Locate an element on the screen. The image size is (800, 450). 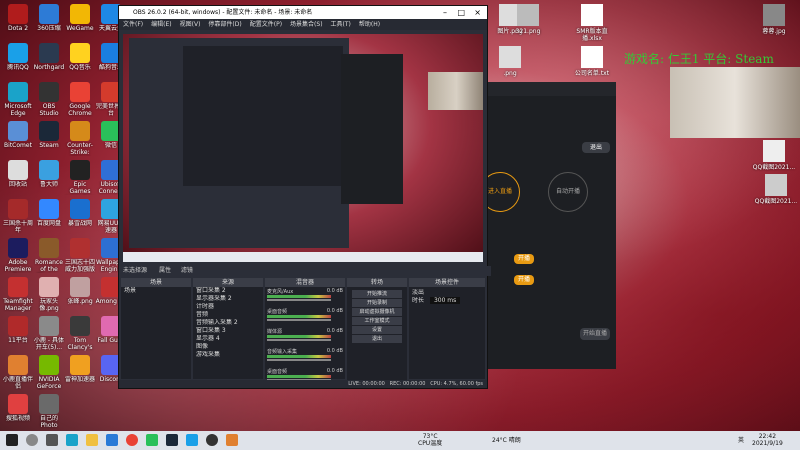
source-item: 窗口采集 2 is located at coordinates (228, 291).